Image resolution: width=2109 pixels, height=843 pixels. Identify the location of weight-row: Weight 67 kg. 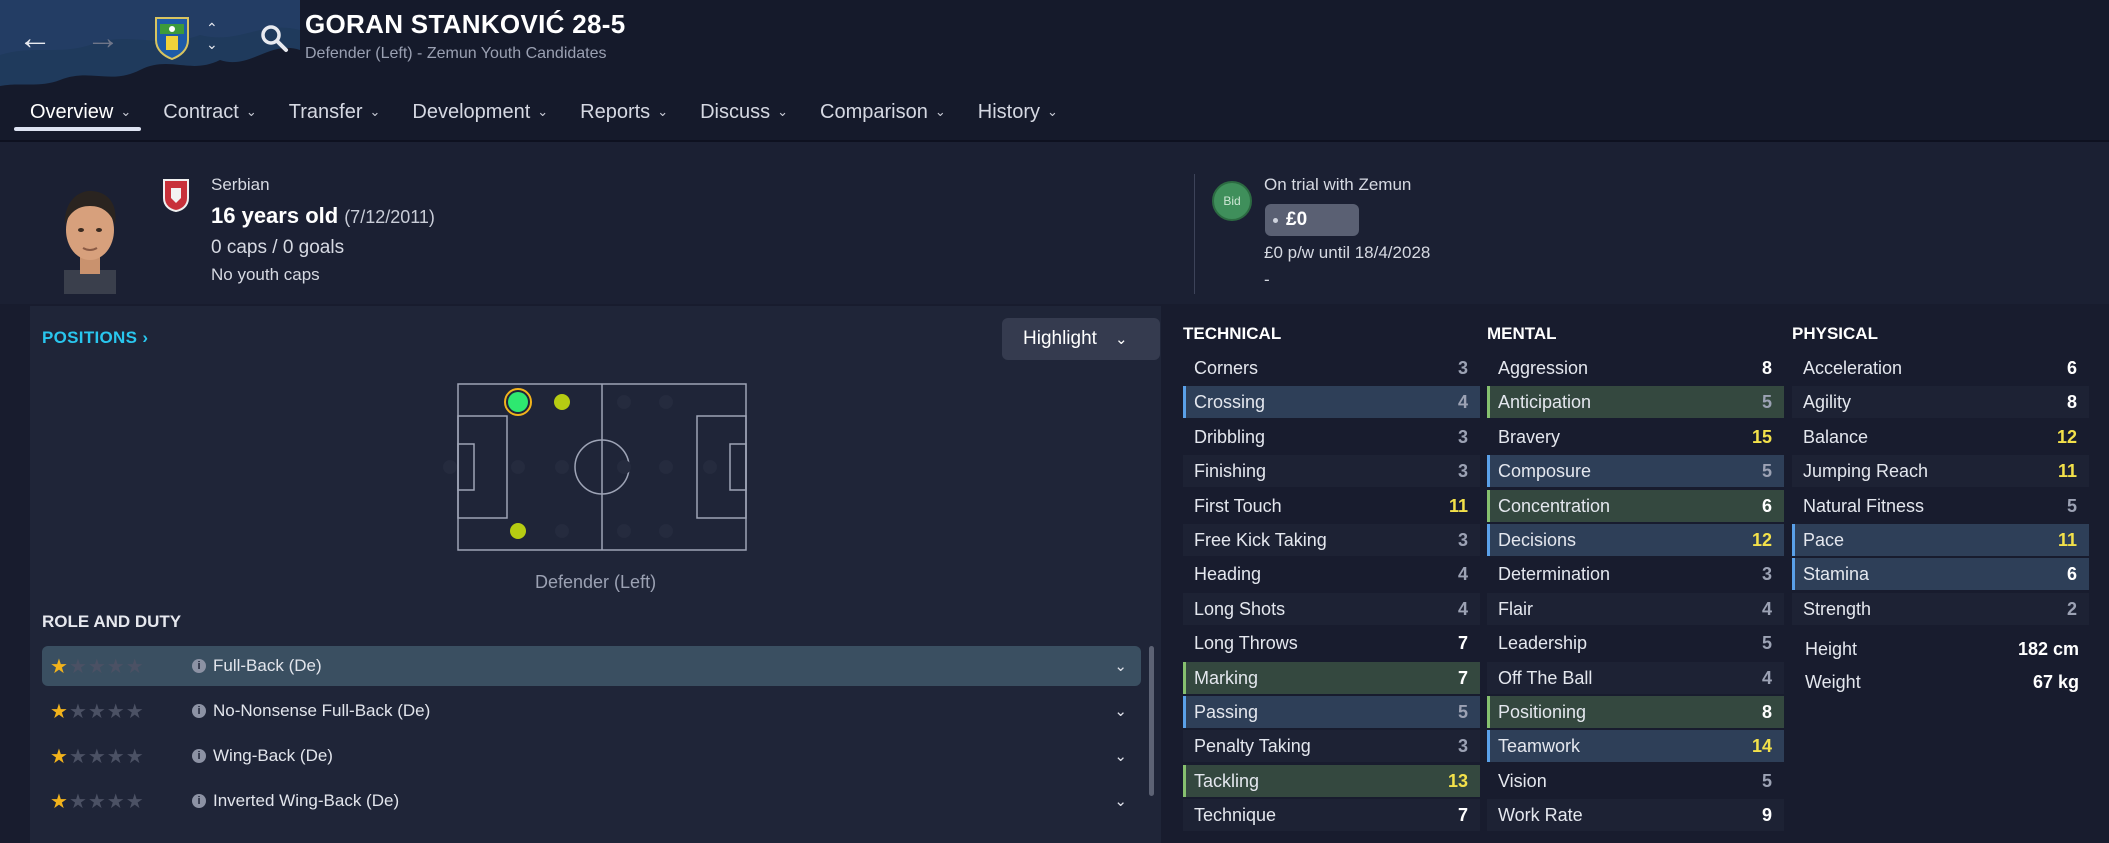
(1942, 682).